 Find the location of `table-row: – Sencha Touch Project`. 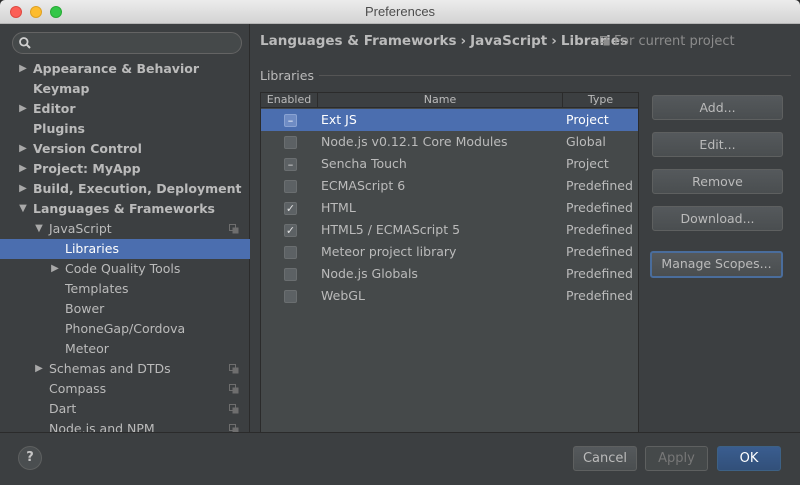

table-row: – Sencha Touch Project is located at coordinates (449, 164).